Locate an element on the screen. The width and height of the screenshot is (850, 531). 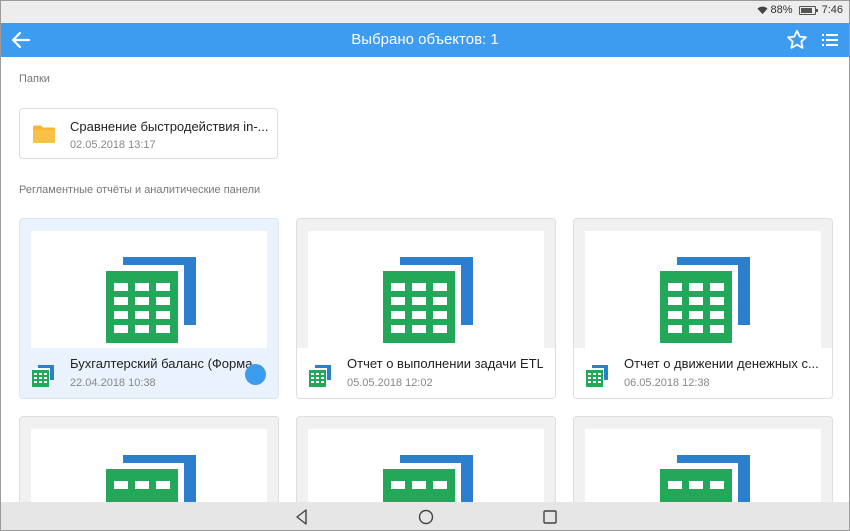
status-bar: 88% 7:46 is located at coordinates (425, 12).